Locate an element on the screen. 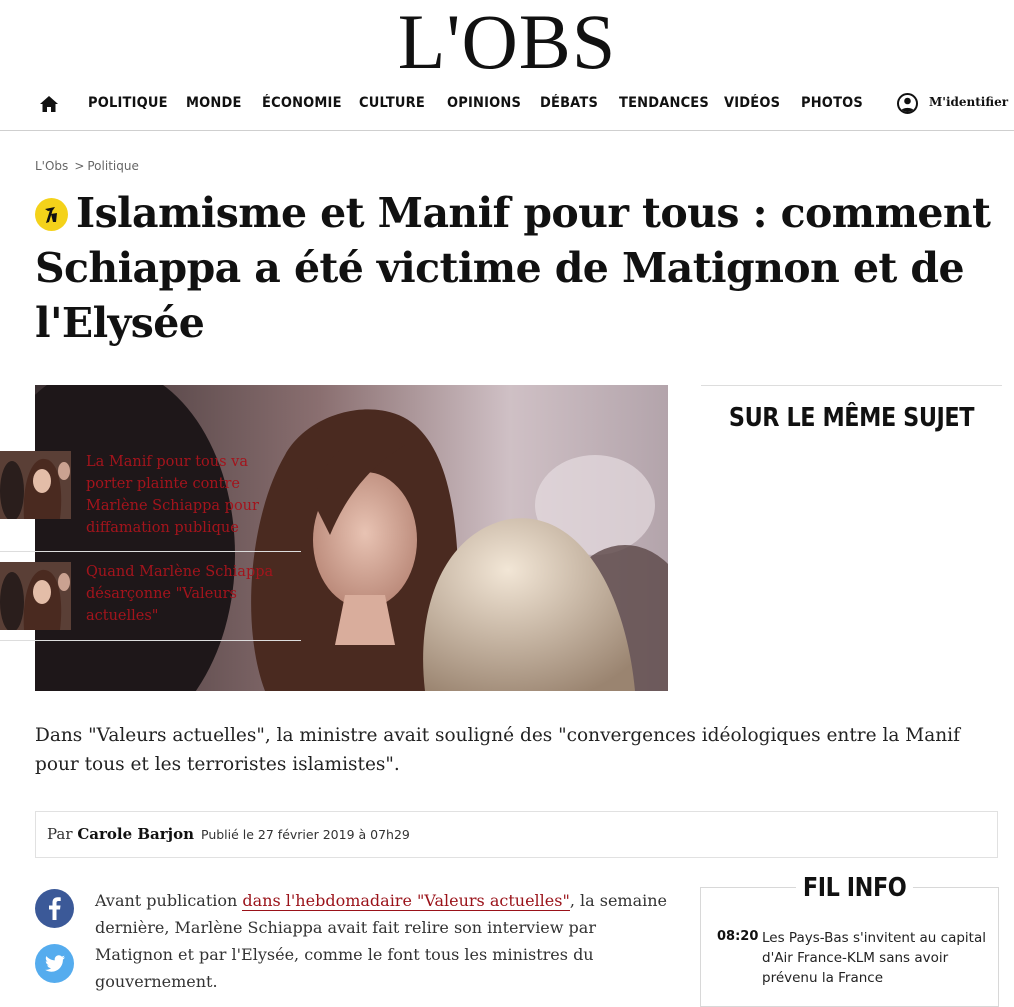 This screenshot has height=1007, width=1014. publish-date: Publié le 27 février 2019 à 07h29 is located at coordinates (305, 834).